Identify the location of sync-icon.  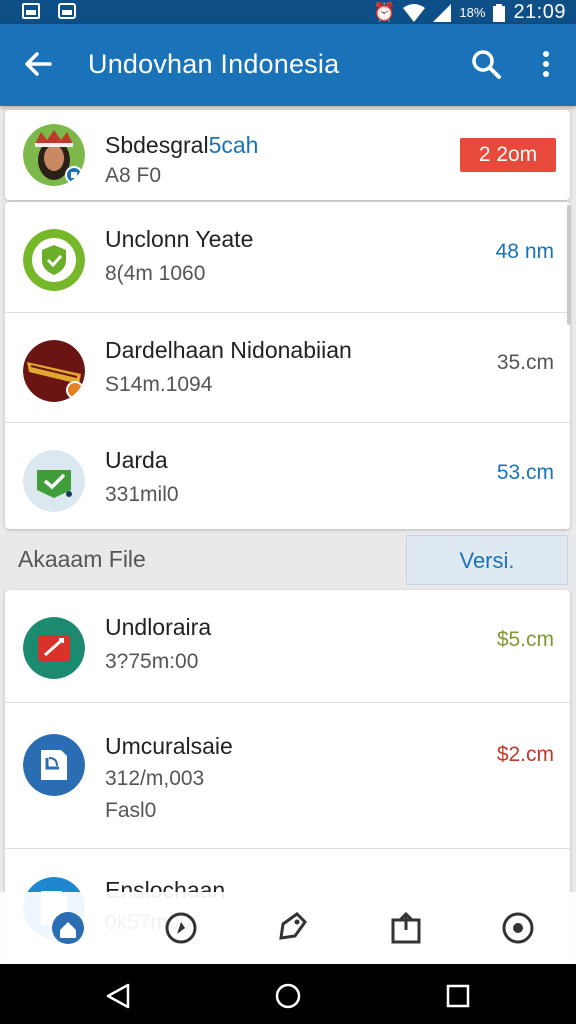
(518, 928).